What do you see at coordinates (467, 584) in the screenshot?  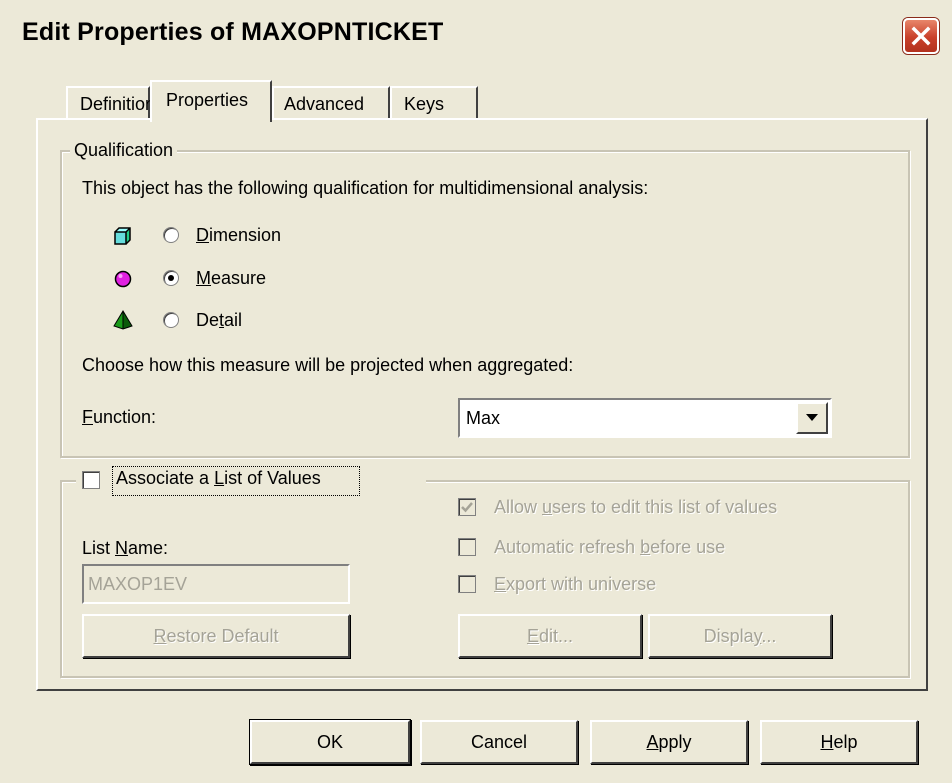 I see `export-universe-checkbox` at bounding box center [467, 584].